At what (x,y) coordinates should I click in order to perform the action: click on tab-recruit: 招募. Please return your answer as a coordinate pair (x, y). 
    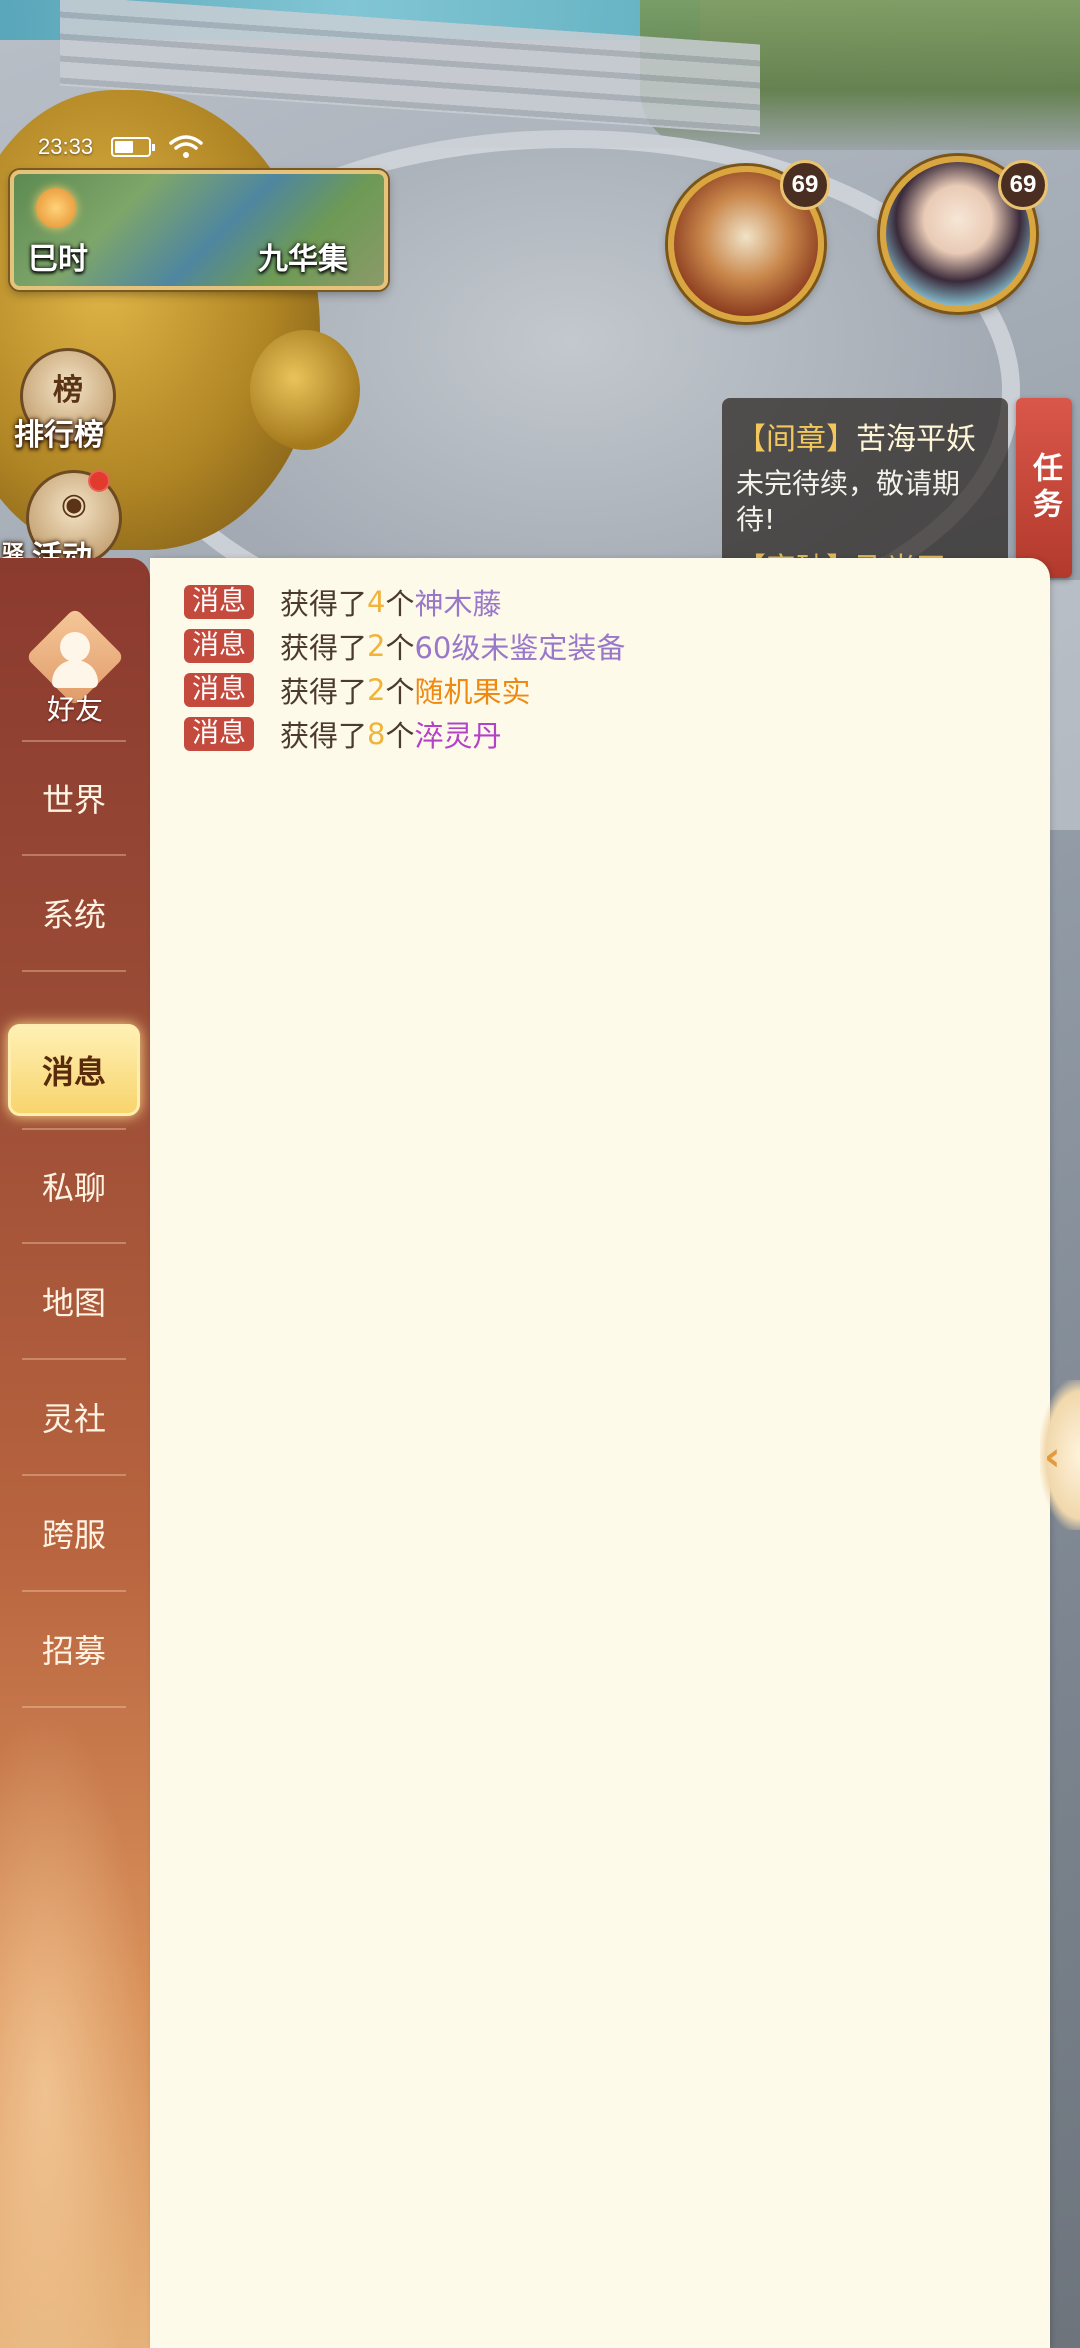
    Looking at the image, I should click on (74, 1650).